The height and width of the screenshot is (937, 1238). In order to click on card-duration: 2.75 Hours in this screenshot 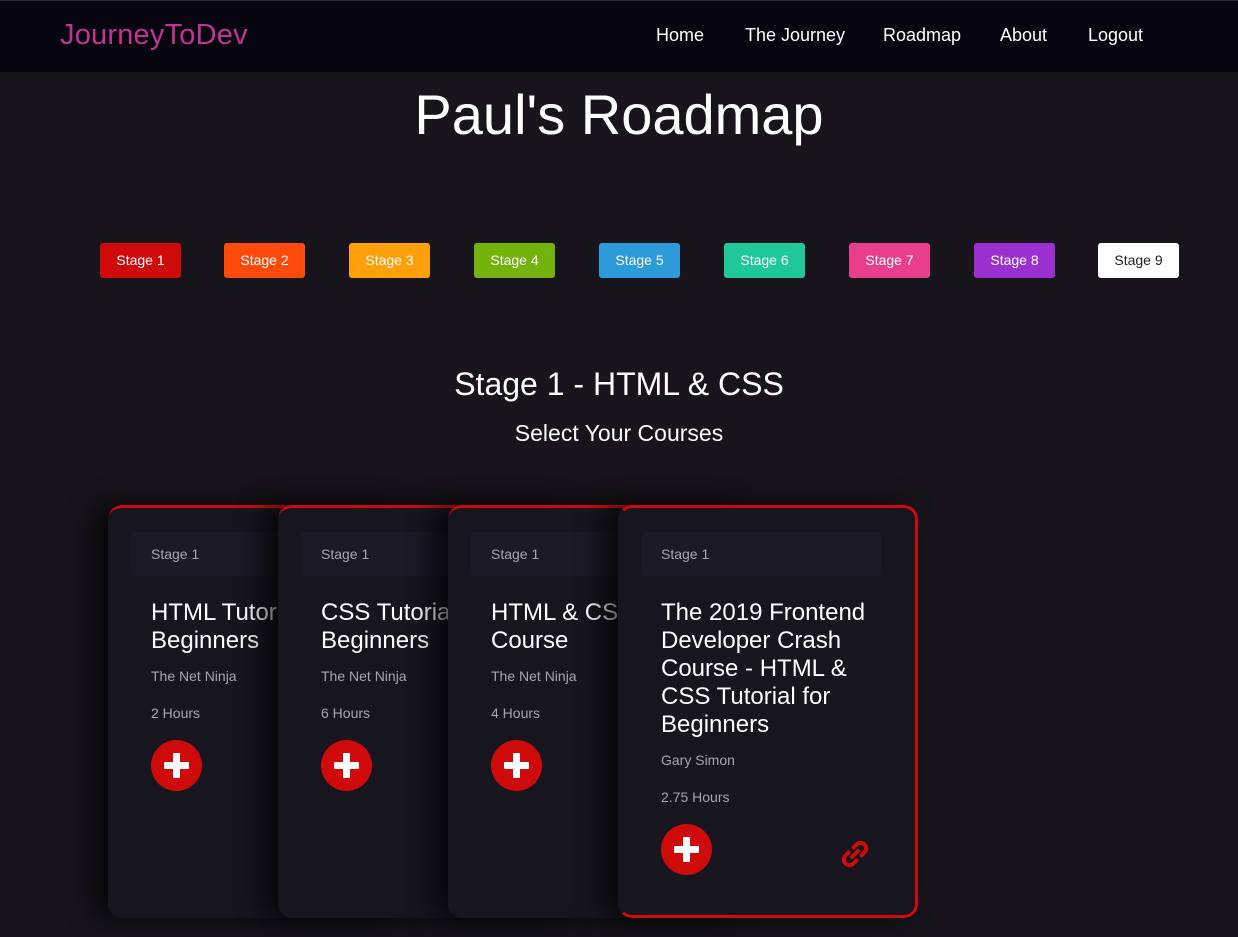, I will do `click(695, 797)`.